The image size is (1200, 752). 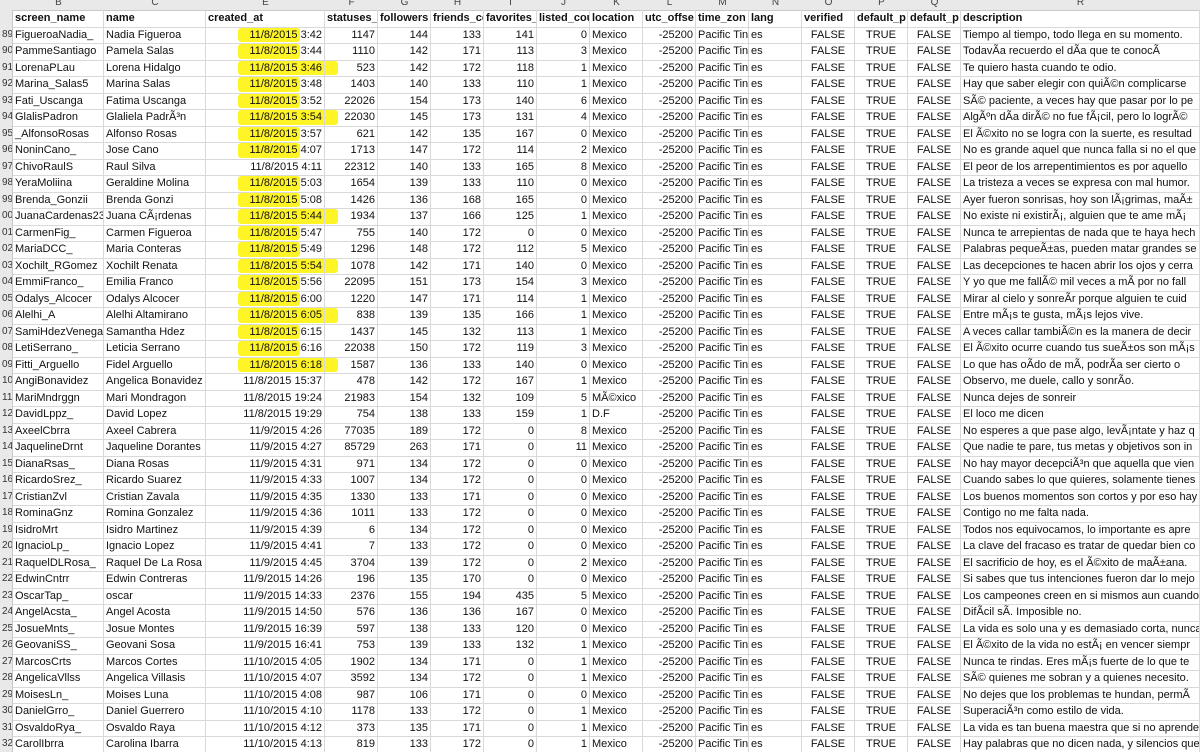 What do you see at coordinates (563, 166) in the screenshot?
I see `cell-listed: 8` at bounding box center [563, 166].